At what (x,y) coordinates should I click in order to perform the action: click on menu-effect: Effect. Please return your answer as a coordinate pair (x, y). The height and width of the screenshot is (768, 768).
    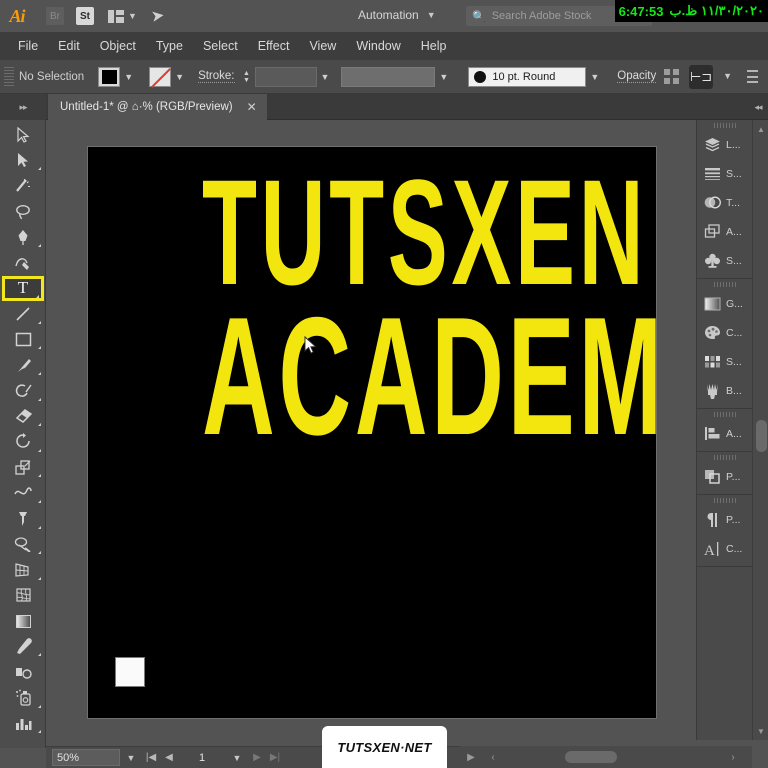
    Looking at the image, I should click on (274, 46).